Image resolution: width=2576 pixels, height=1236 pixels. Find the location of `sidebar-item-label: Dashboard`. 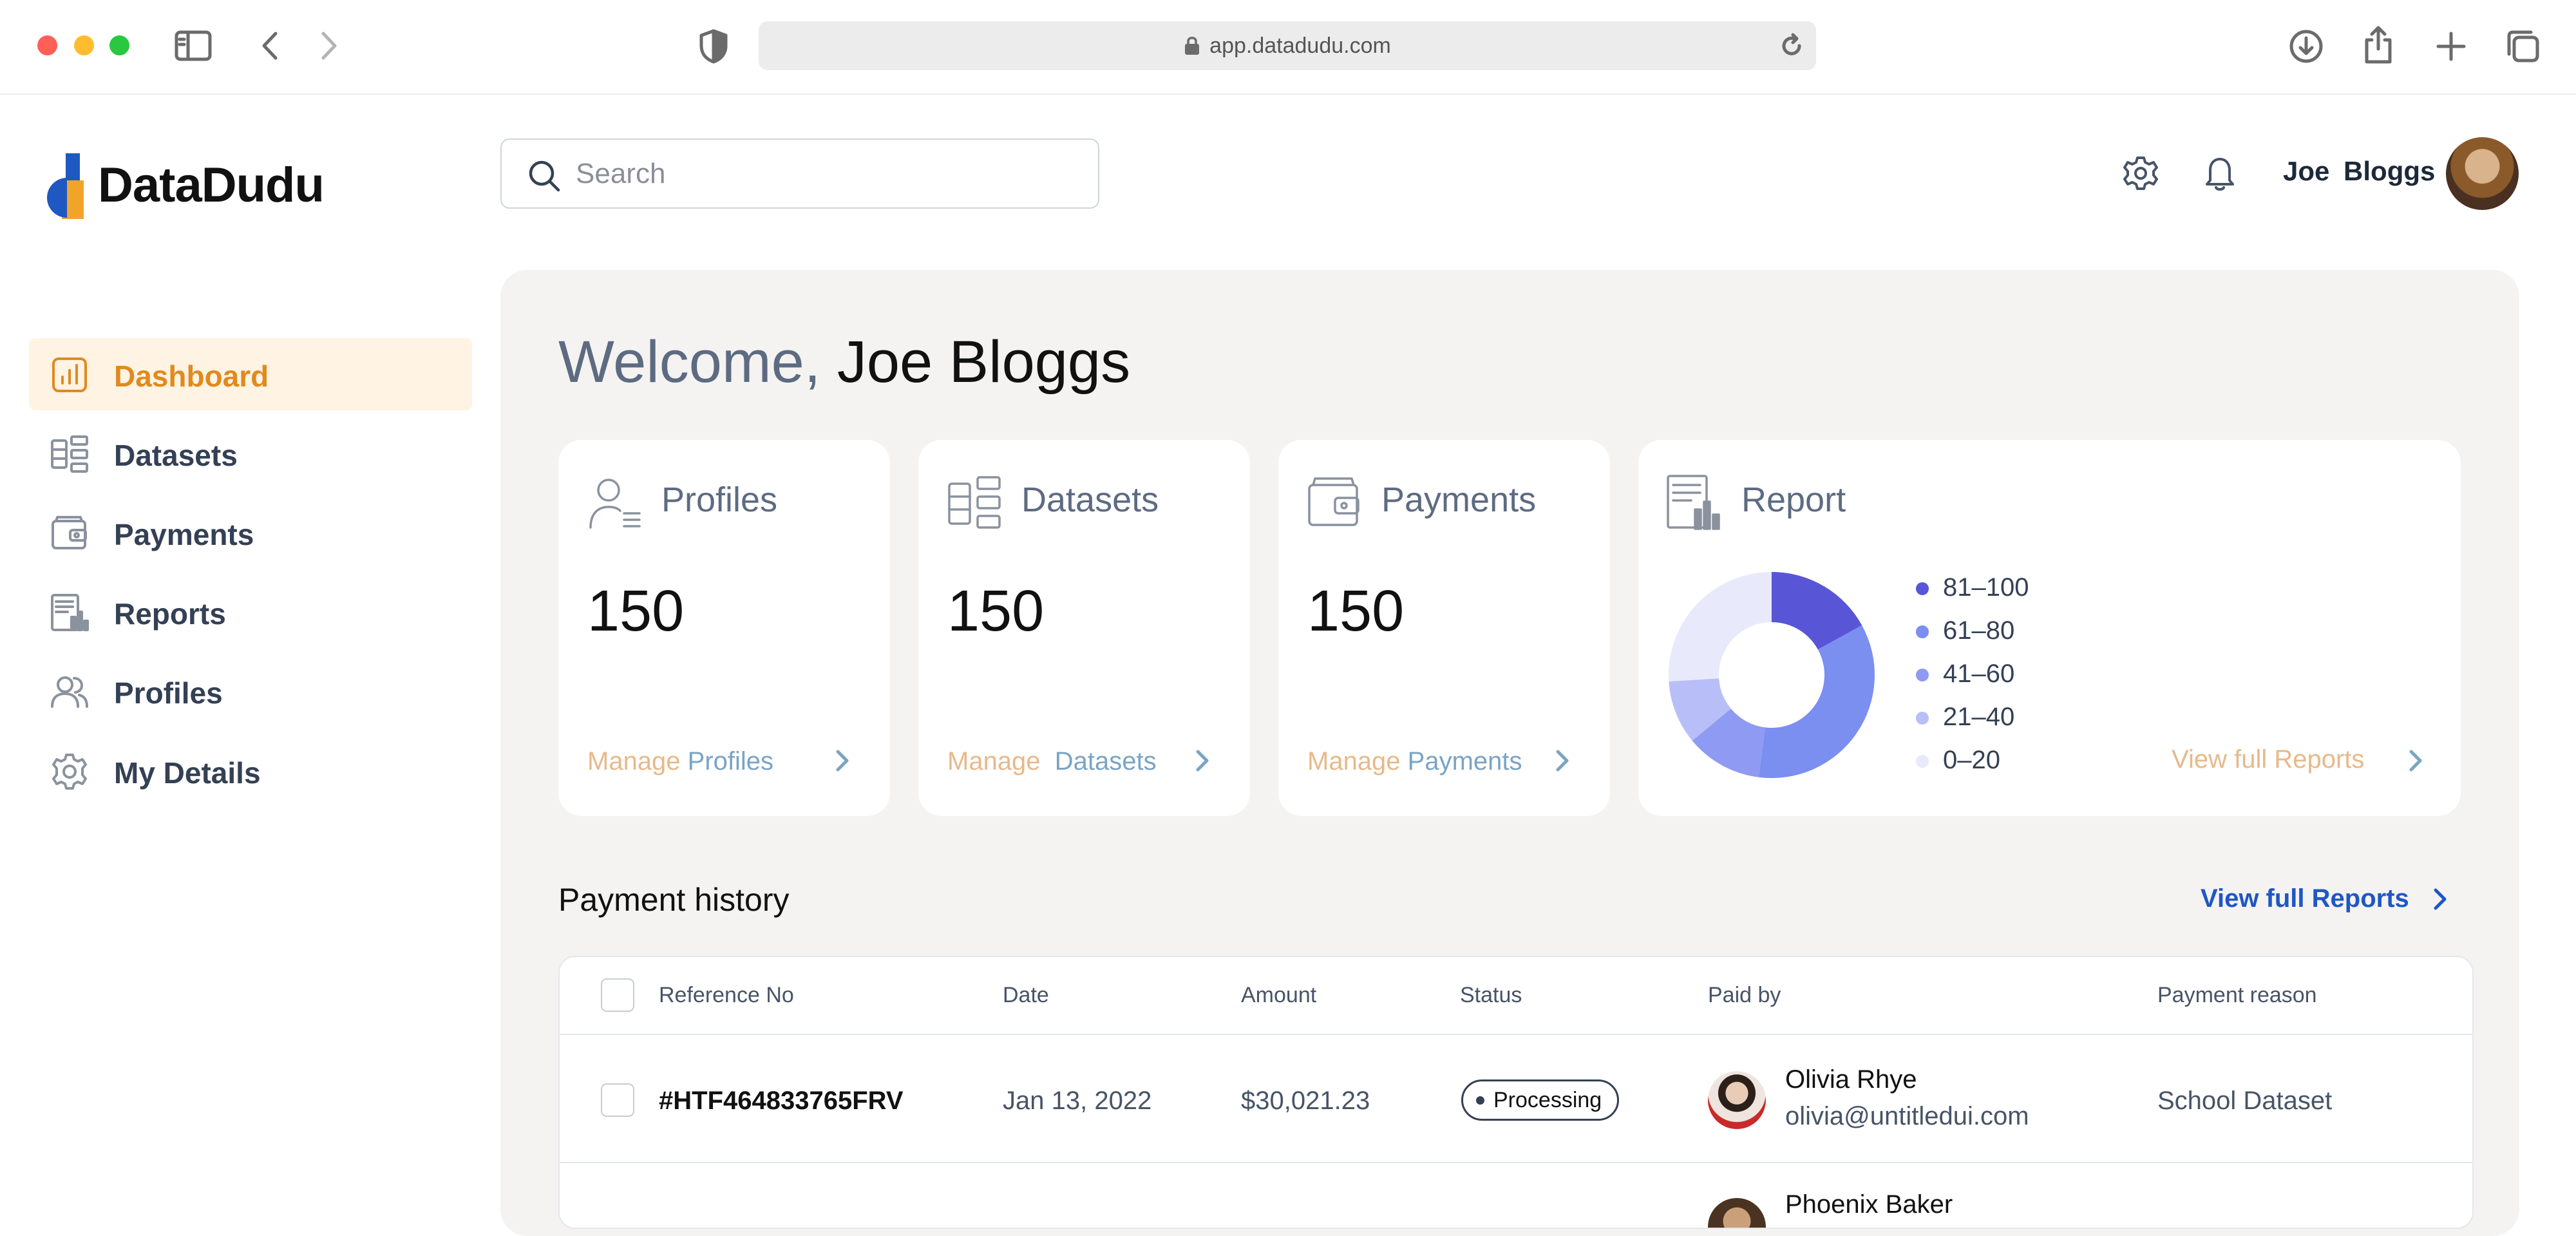

sidebar-item-label: Dashboard is located at coordinates (191, 376).